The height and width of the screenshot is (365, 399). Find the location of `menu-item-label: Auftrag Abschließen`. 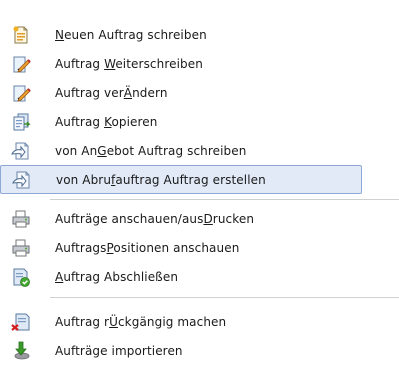

menu-item-label: Auftrag Abschließen is located at coordinates (117, 276).